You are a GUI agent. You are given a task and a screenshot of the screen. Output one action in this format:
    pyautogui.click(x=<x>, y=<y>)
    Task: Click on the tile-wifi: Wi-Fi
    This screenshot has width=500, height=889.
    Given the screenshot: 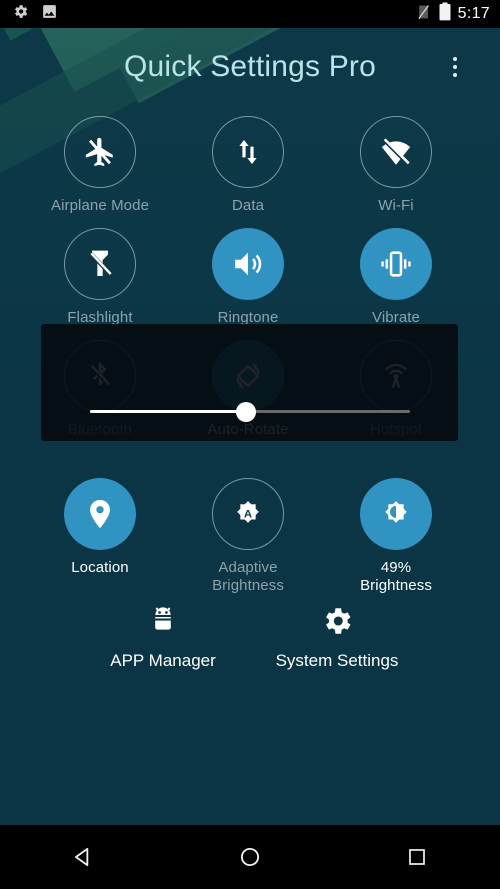 What is the action you would take?
    pyautogui.click(x=396, y=162)
    